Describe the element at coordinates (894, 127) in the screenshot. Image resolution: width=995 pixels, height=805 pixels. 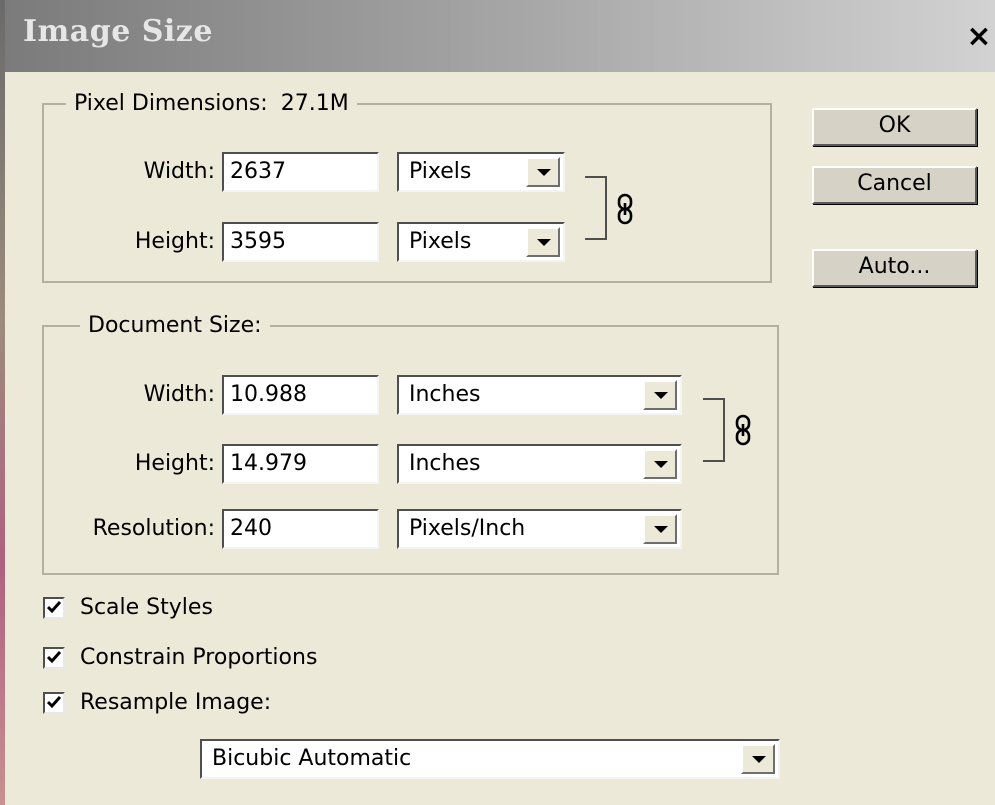
I see `ok-button: OK` at that location.